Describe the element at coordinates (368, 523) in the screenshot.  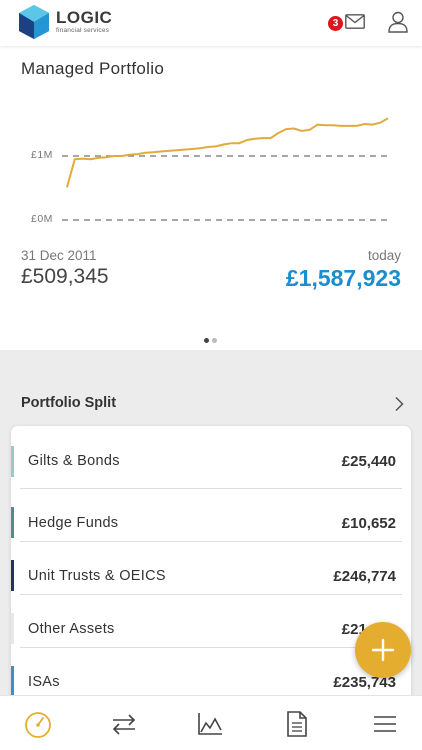
I see `row-value: £10,652` at that location.